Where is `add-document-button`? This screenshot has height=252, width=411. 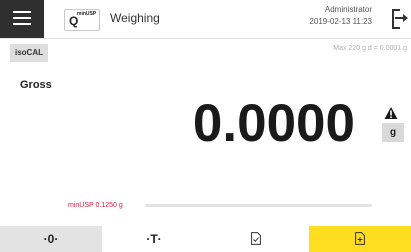
add-document-button is located at coordinates (360, 239).